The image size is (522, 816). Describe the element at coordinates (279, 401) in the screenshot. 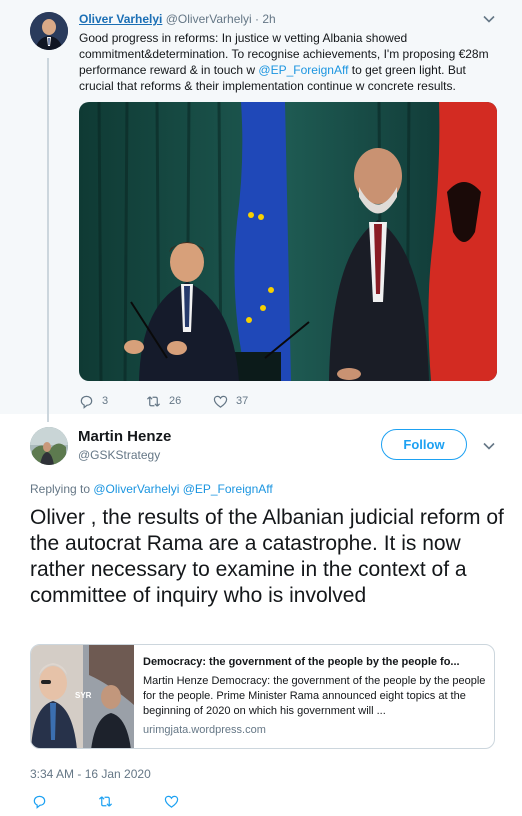

I see `tweet-actions: 3 26 37` at that location.